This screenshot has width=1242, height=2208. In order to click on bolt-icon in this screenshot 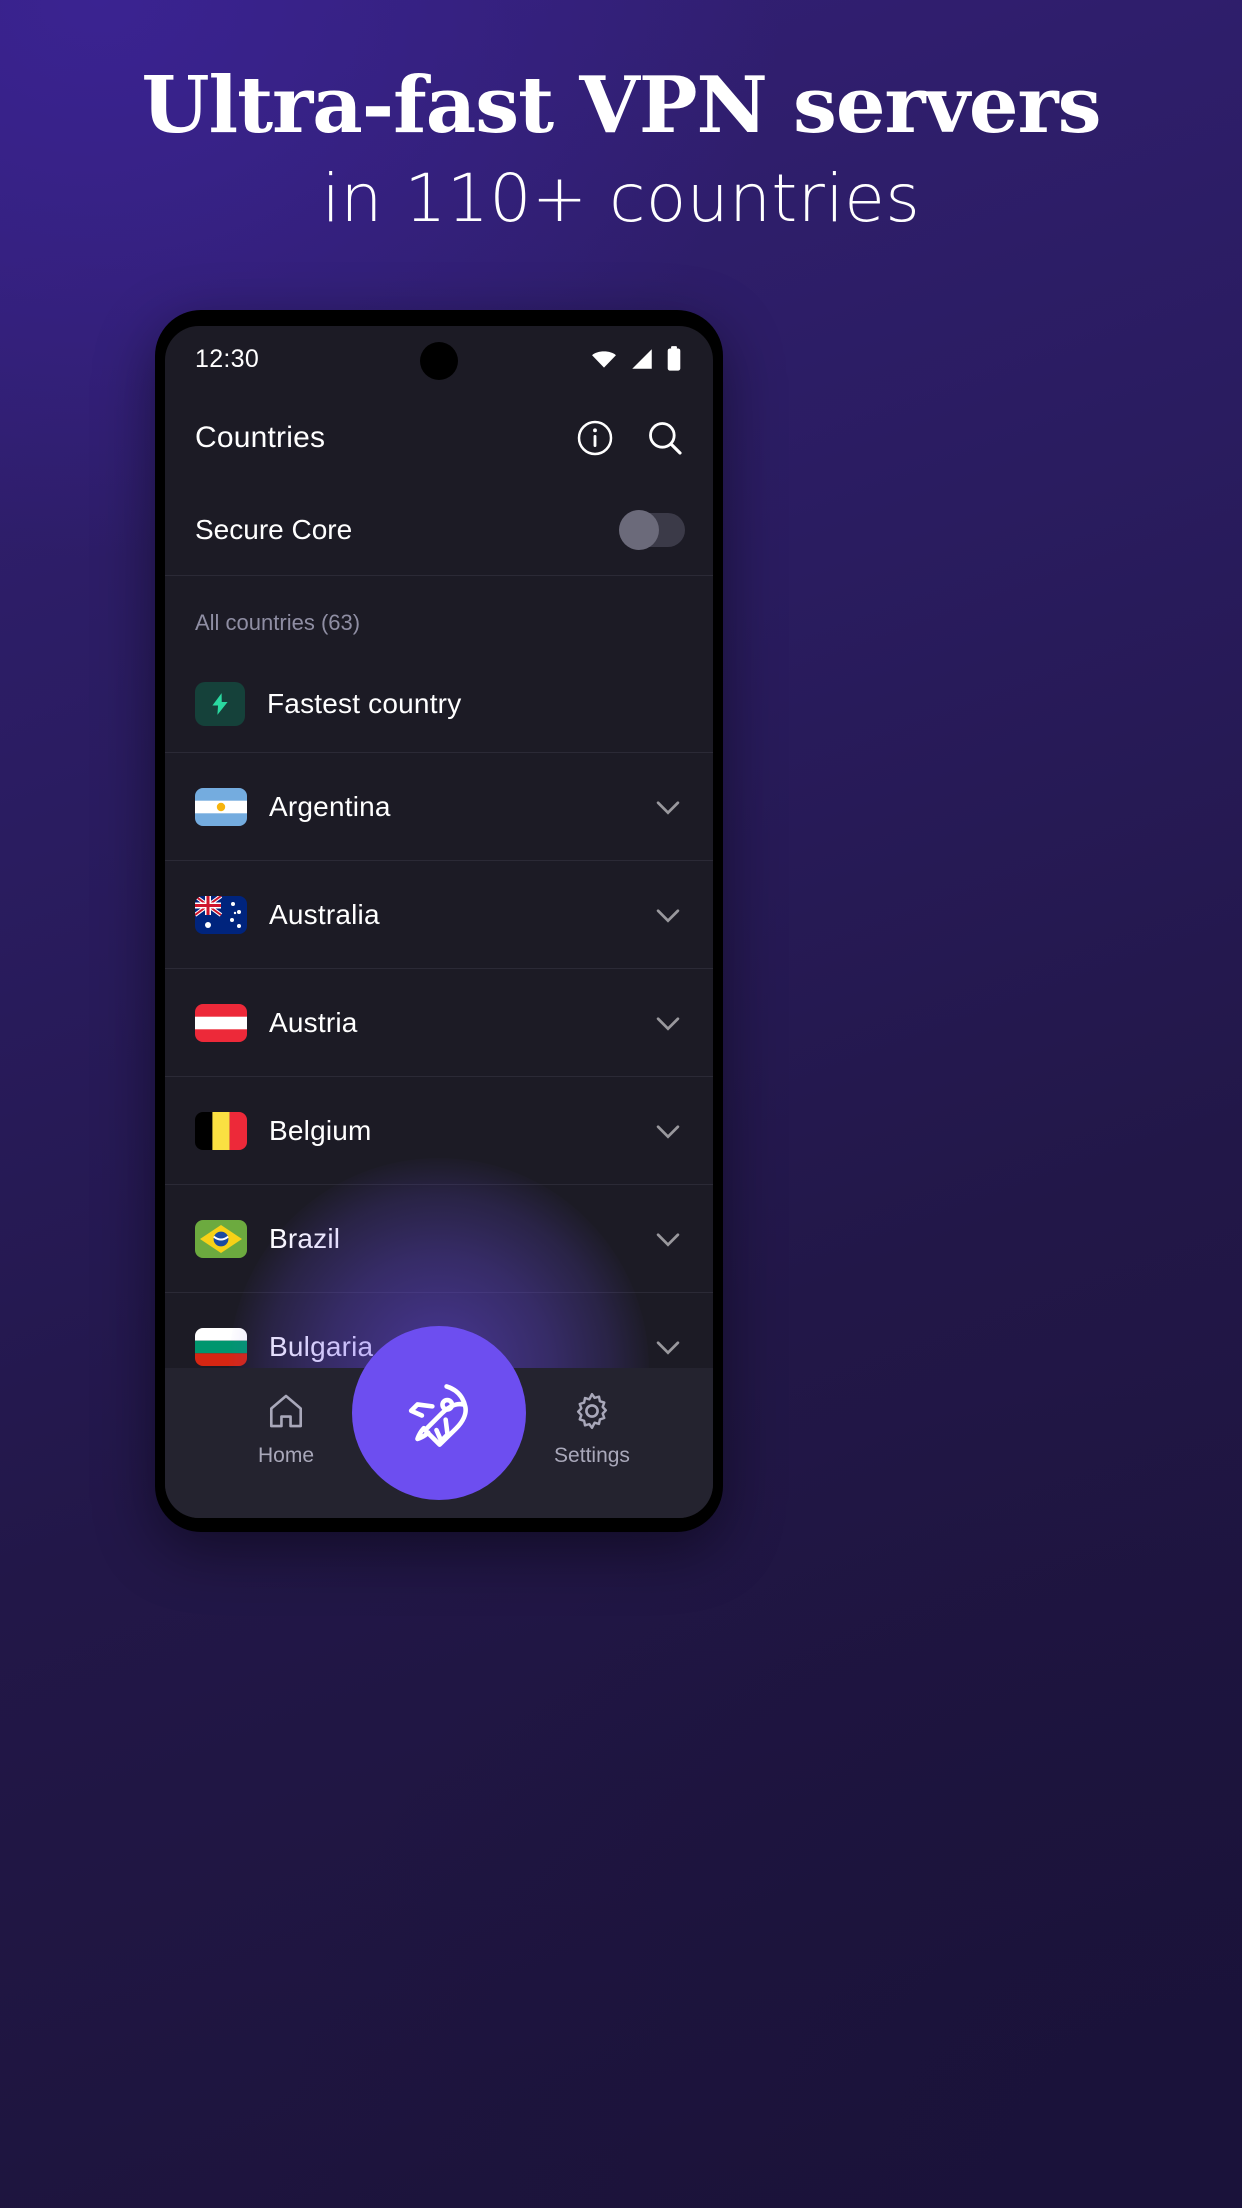, I will do `click(220, 704)`.